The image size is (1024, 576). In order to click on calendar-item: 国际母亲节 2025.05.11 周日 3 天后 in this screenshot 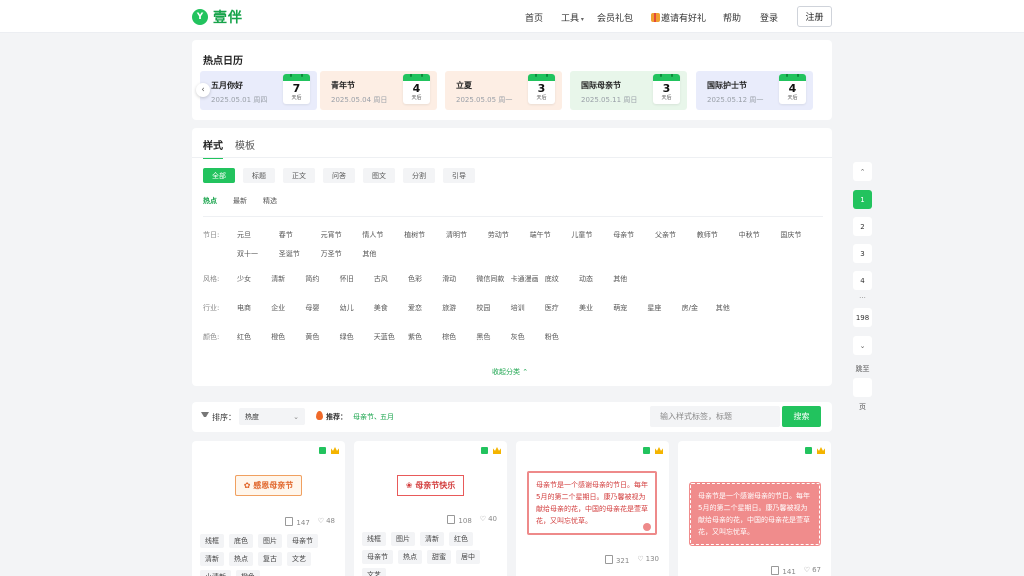, I will do `click(628, 90)`.